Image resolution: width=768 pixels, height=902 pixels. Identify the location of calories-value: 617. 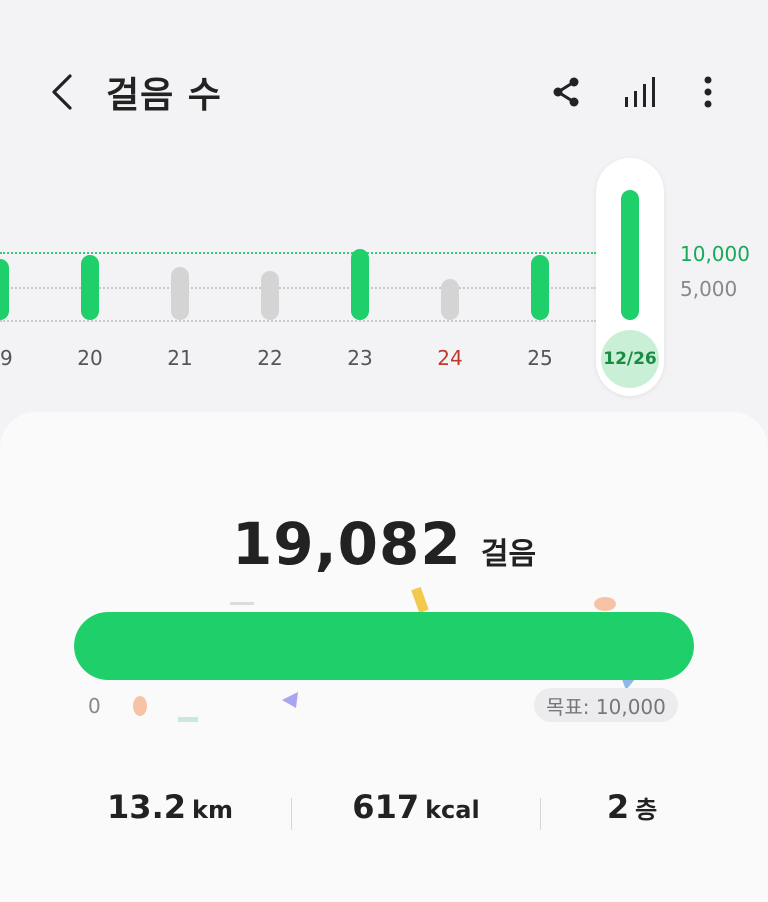
(386, 807).